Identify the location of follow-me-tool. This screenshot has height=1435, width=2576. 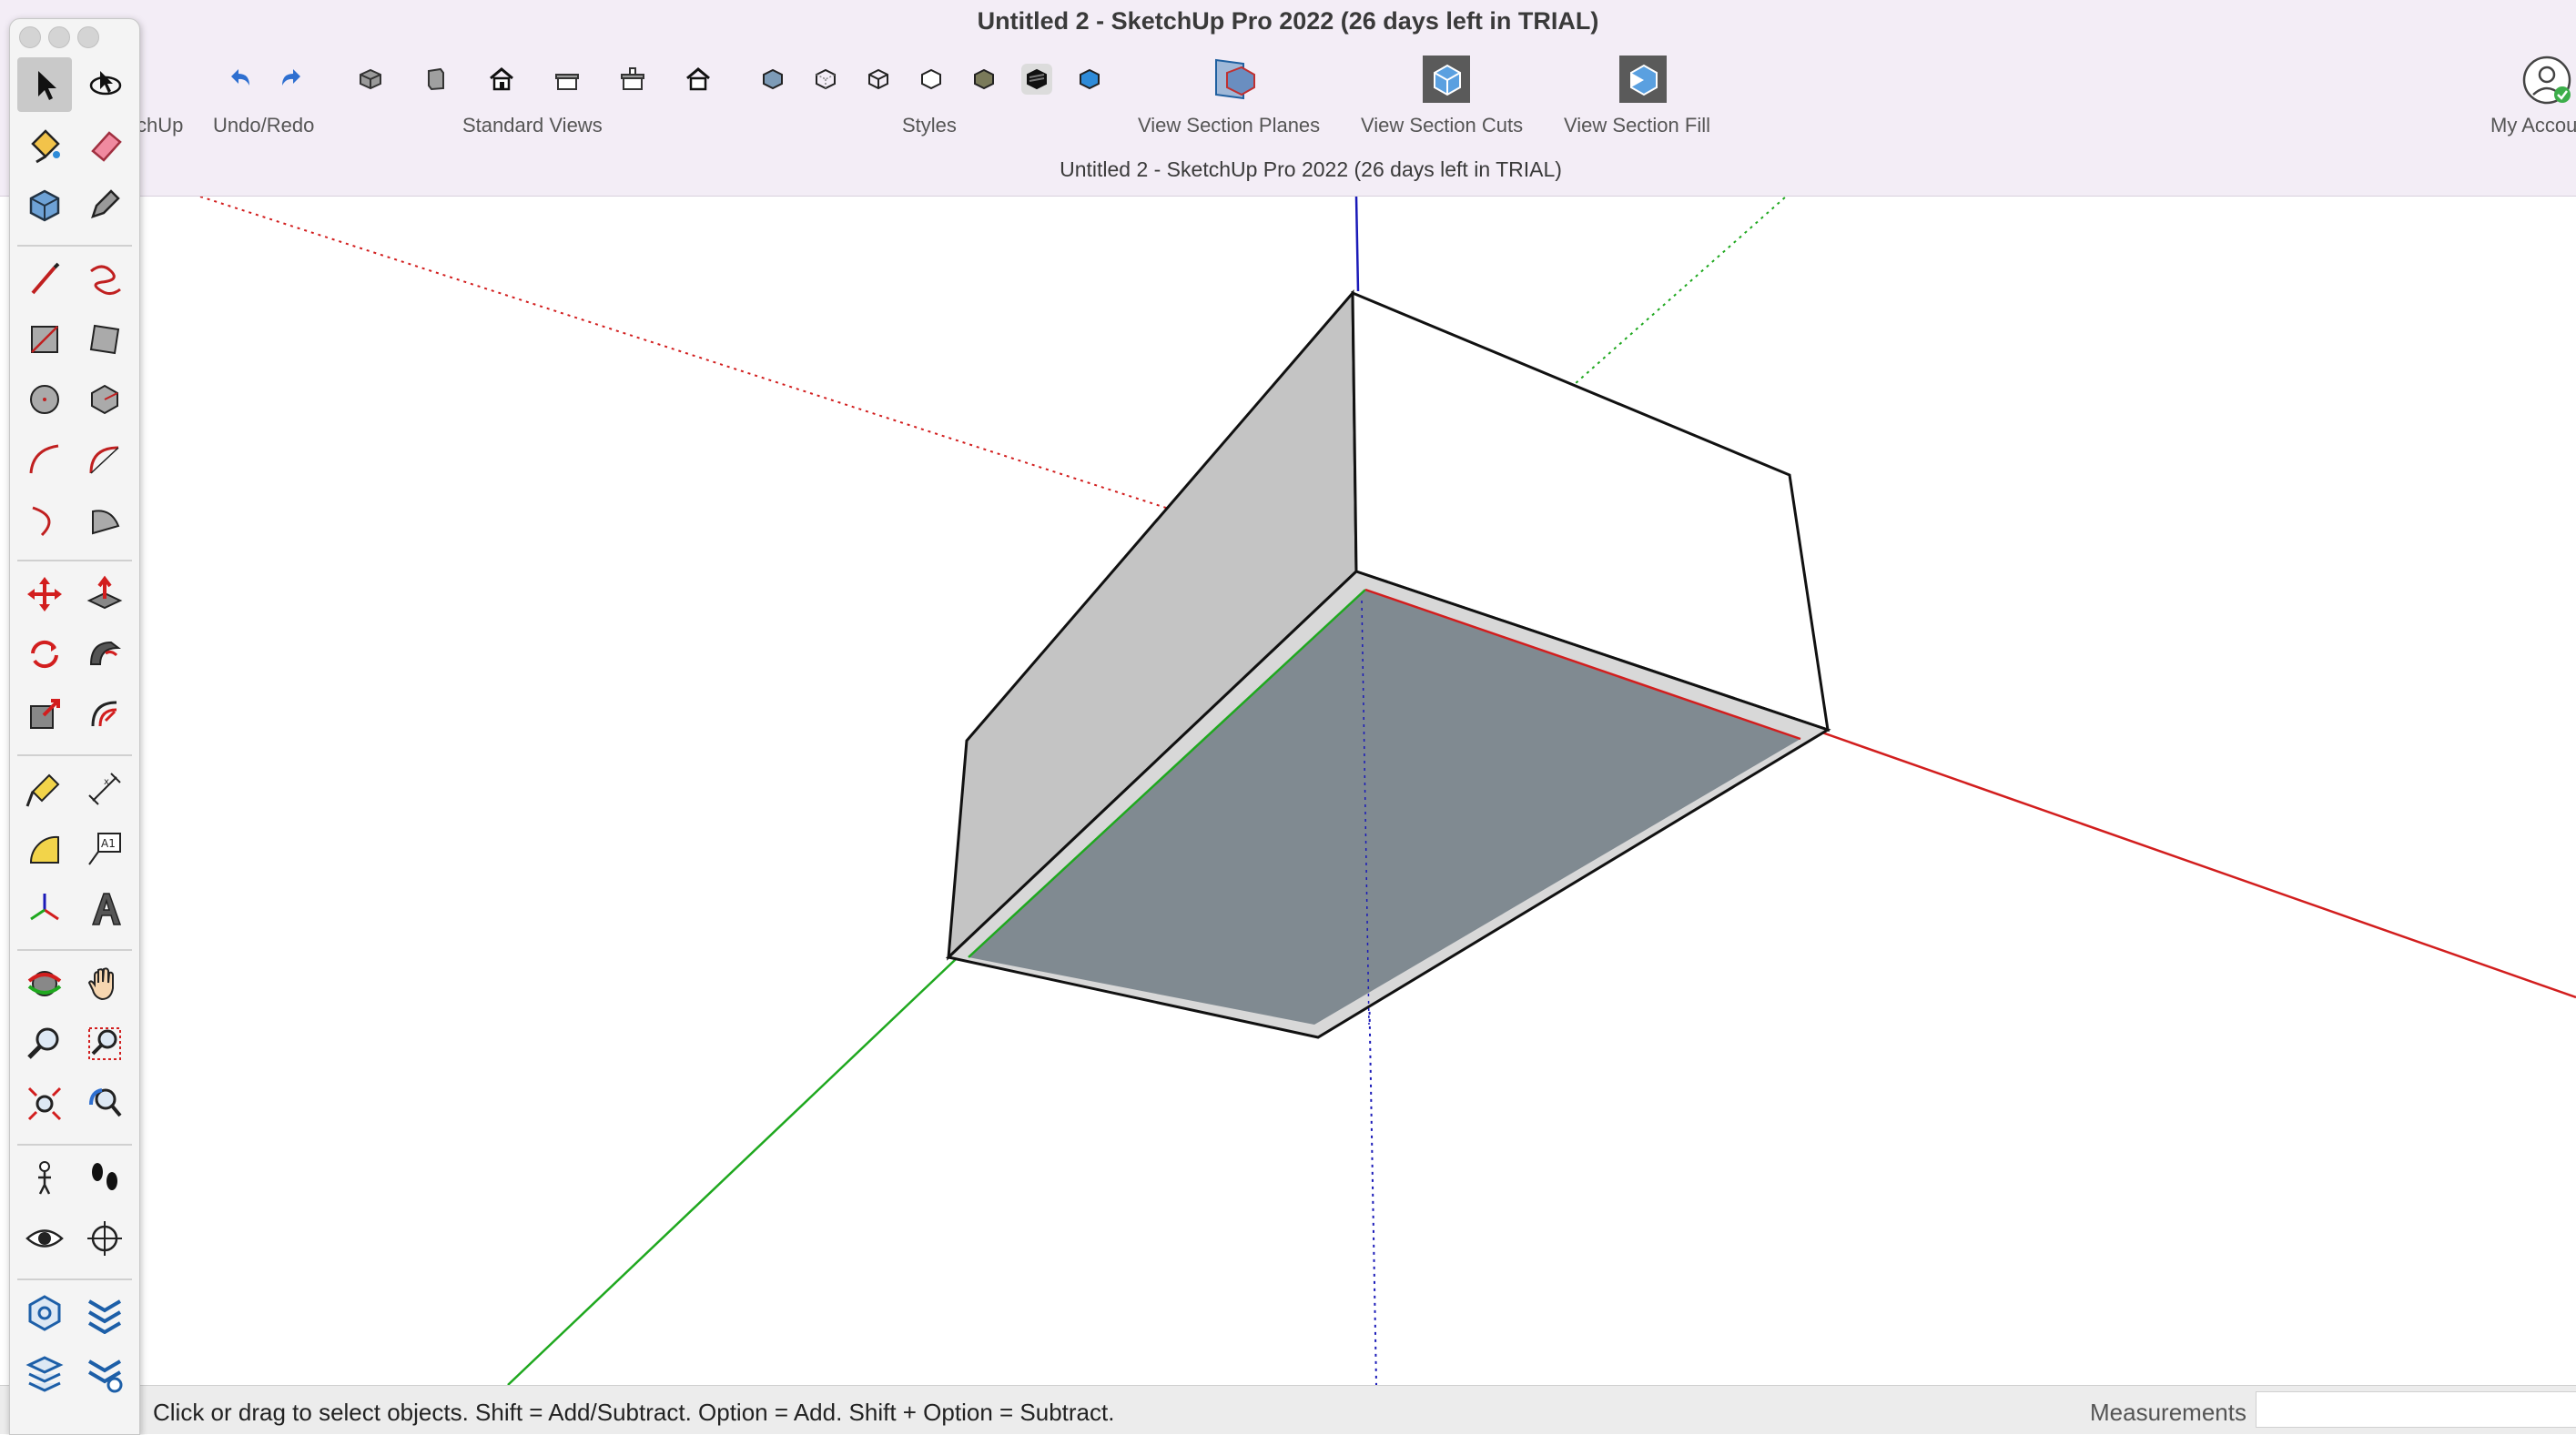
(104, 654).